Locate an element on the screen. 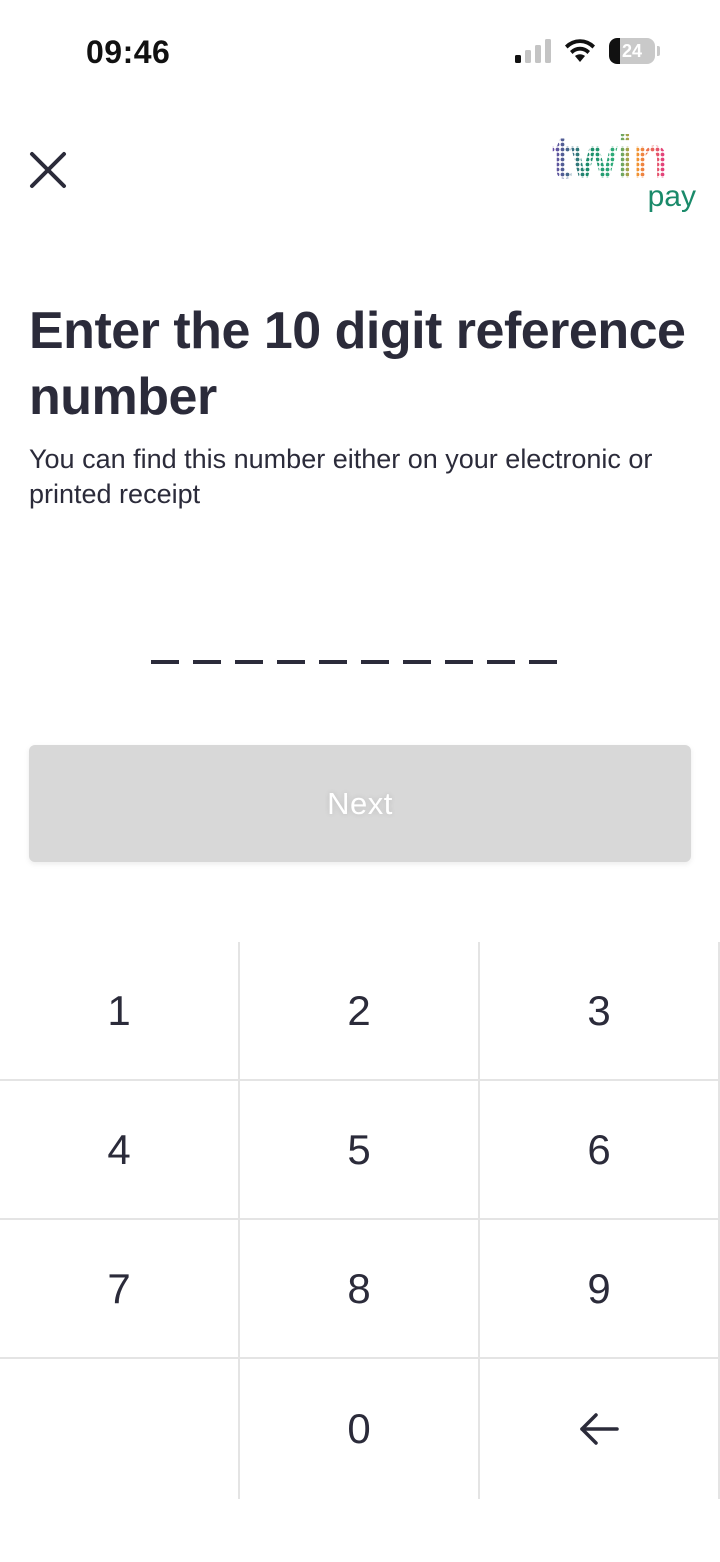 Image resolution: width=720 pixels, height=1562 pixels. key-0: 0 is located at coordinates (360, 1429).